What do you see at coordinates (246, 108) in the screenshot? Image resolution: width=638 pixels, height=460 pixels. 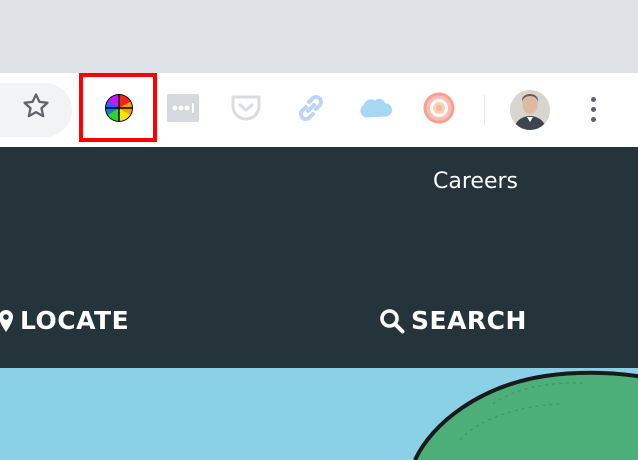 I see `pocket-icon` at bounding box center [246, 108].